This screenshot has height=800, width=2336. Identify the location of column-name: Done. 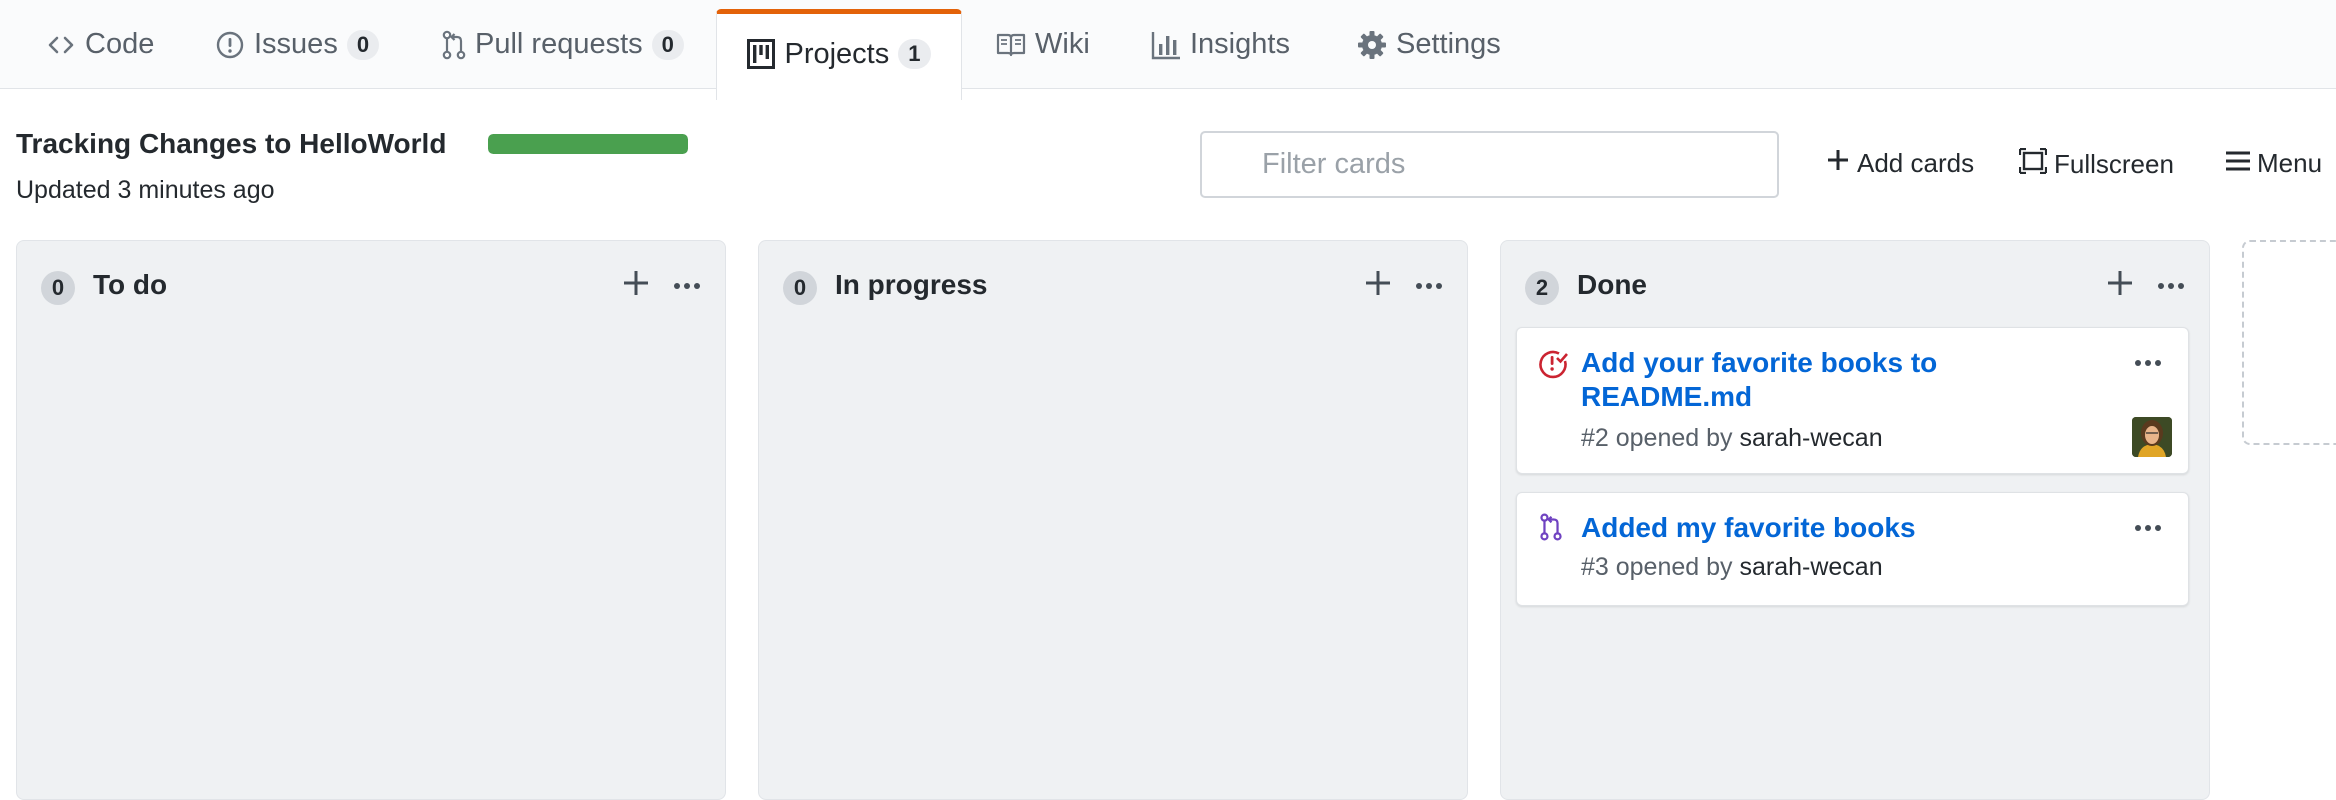
(1612, 284).